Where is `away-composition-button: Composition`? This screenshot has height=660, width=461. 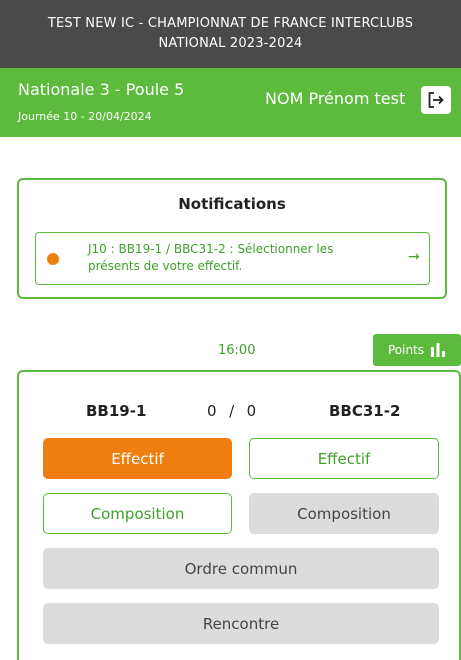
away-composition-button: Composition is located at coordinates (344, 513).